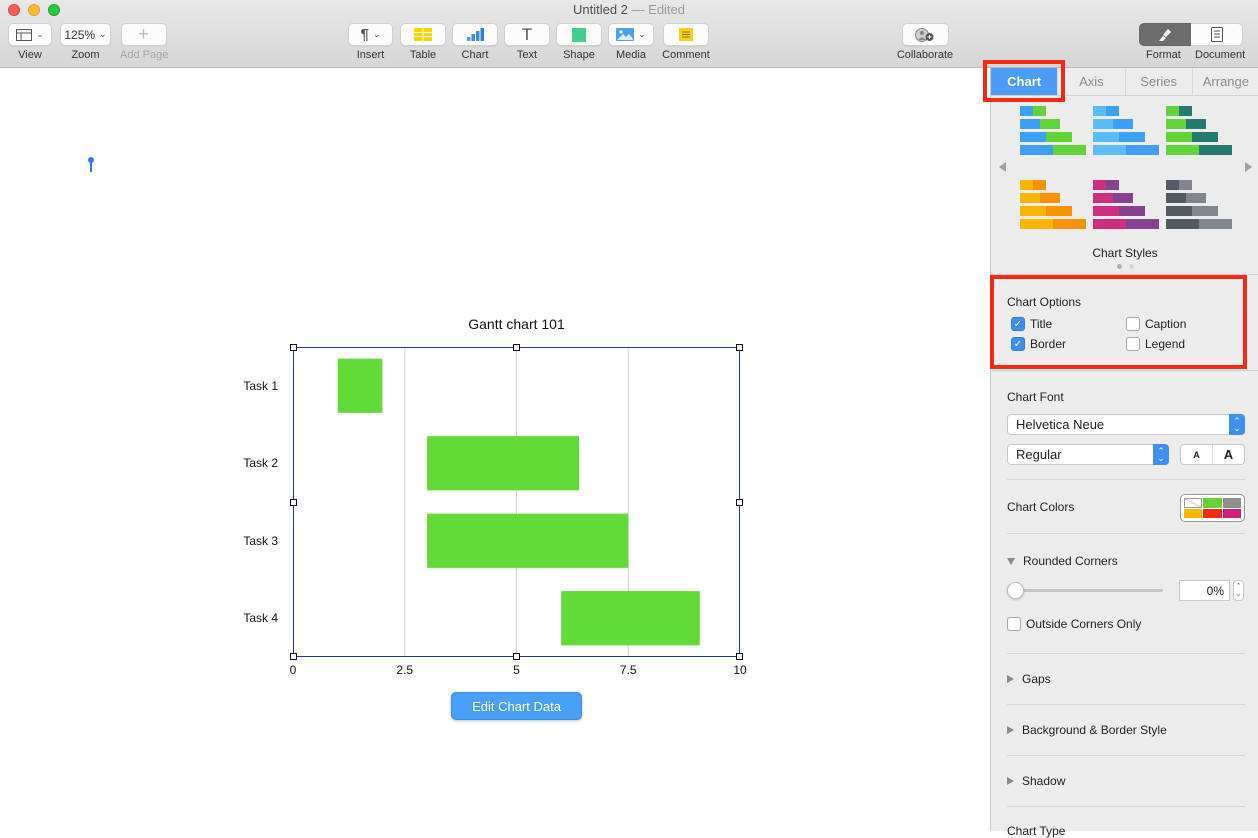 This screenshot has height=838, width=1258. What do you see at coordinates (1197, 454) in the screenshot?
I see `decrease-font-size-button: A` at bounding box center [1197, 454].